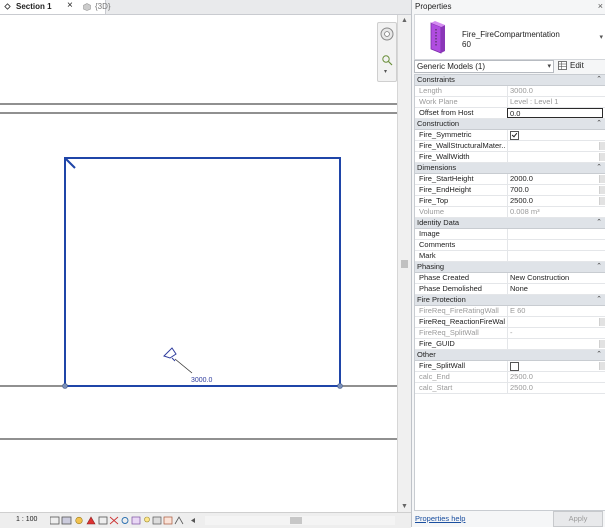  Describe the element at coordinates (70, 6) in the screenshot. I see `close-tab-icon: ×` at that location.